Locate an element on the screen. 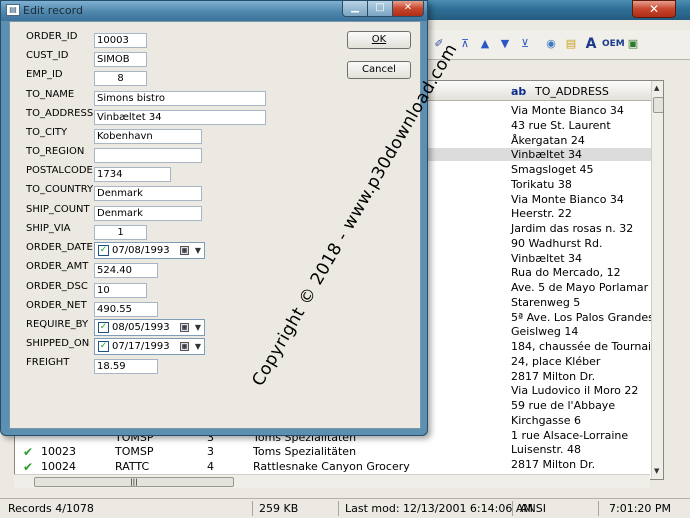 The image size is (690, 518). cell-address: Smagsloget 45 is located at coordinates (552, 169).